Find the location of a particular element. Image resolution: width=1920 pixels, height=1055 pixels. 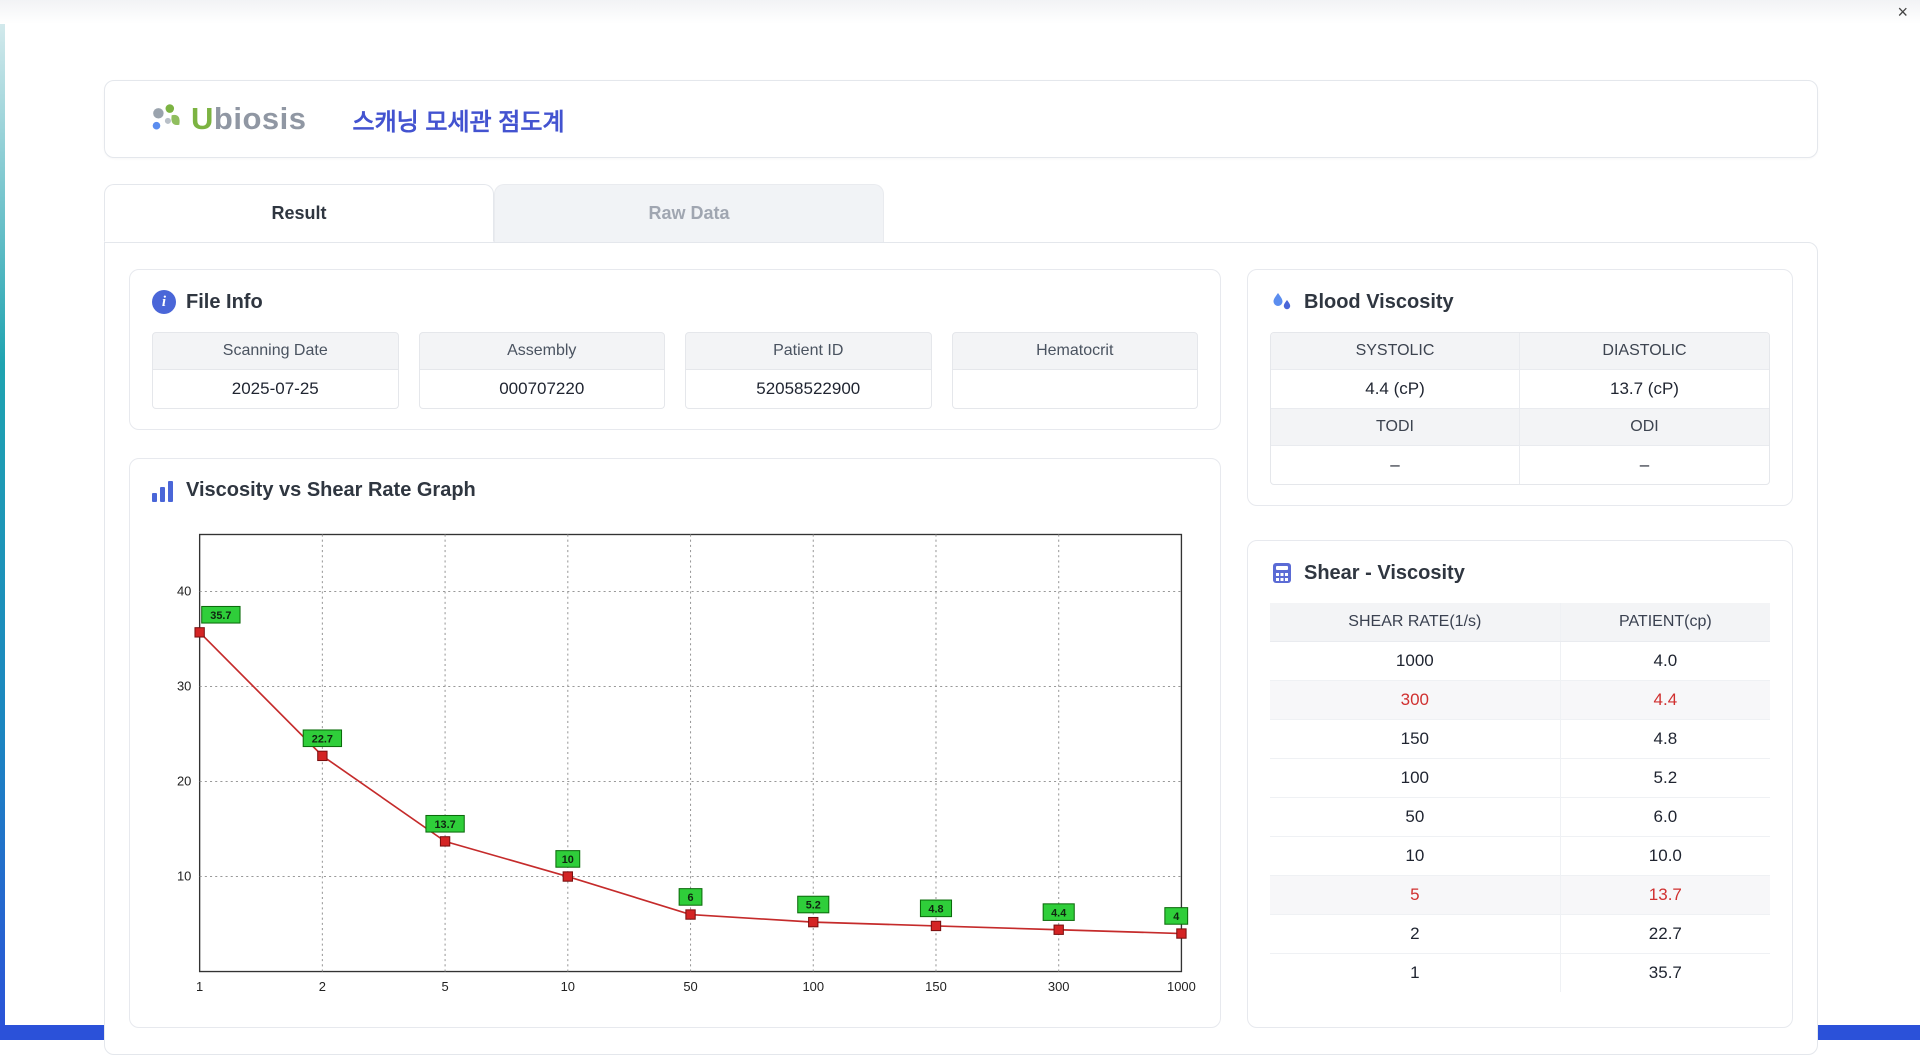

svg-text: 4 is located at coordinates (1176, 917).